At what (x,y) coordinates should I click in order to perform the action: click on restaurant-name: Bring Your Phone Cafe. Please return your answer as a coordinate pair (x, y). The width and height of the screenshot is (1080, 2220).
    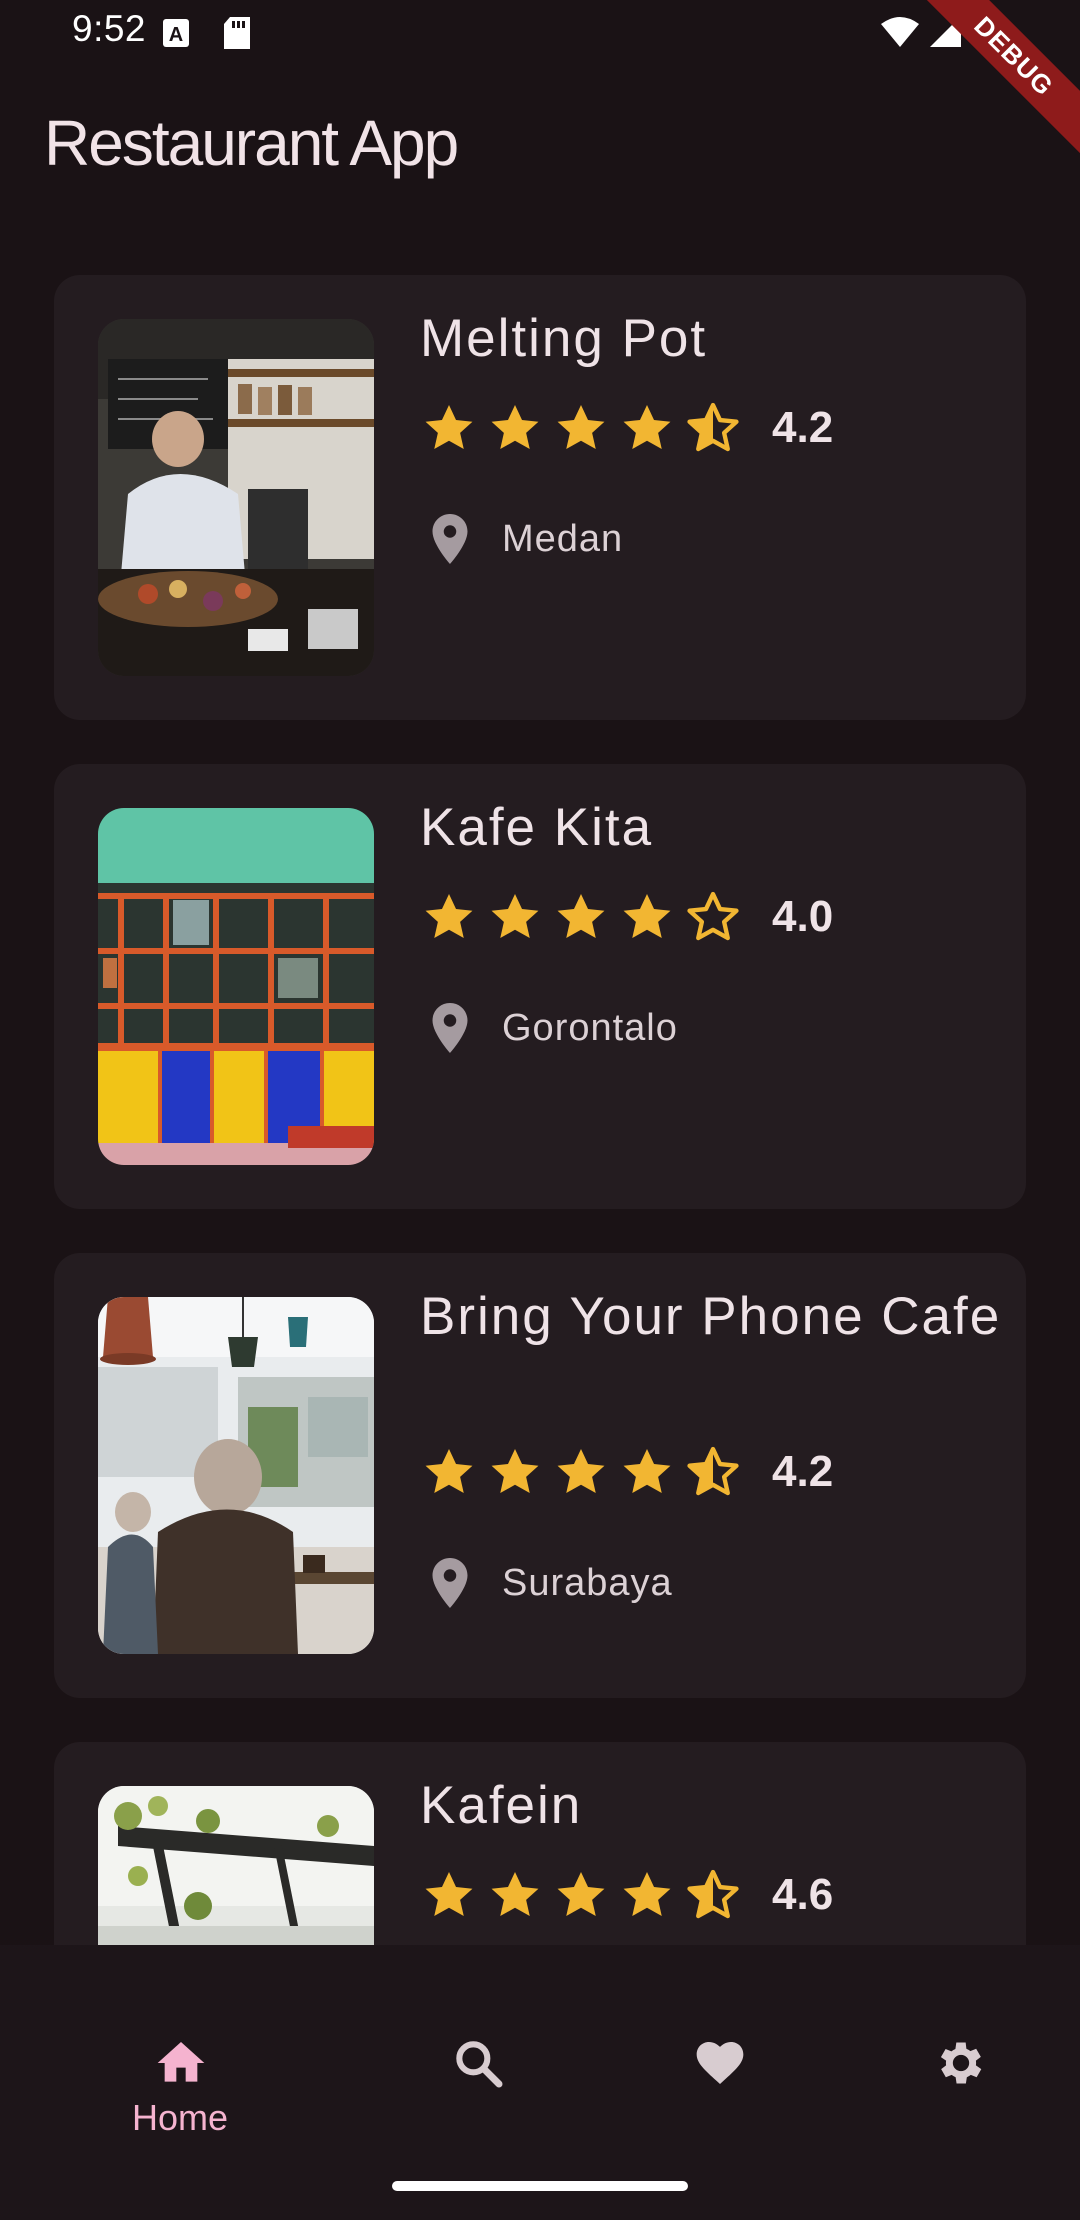
    Looking at the image, I should click on (711, 1316).